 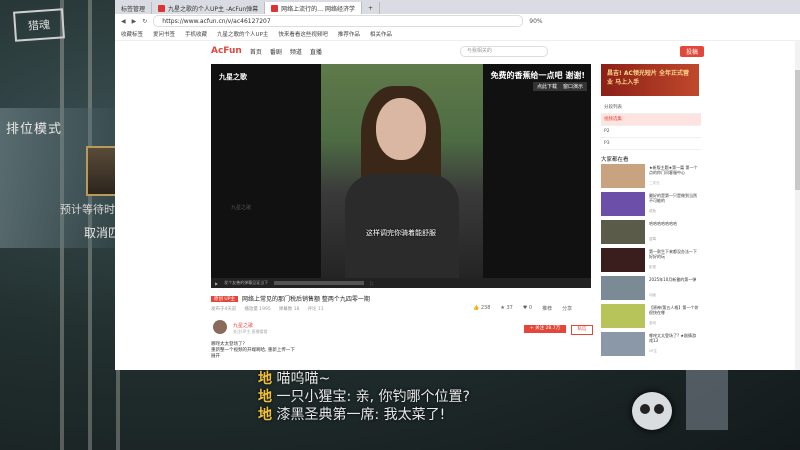 I want to click on game-side-card, so click(x=707, y=400).